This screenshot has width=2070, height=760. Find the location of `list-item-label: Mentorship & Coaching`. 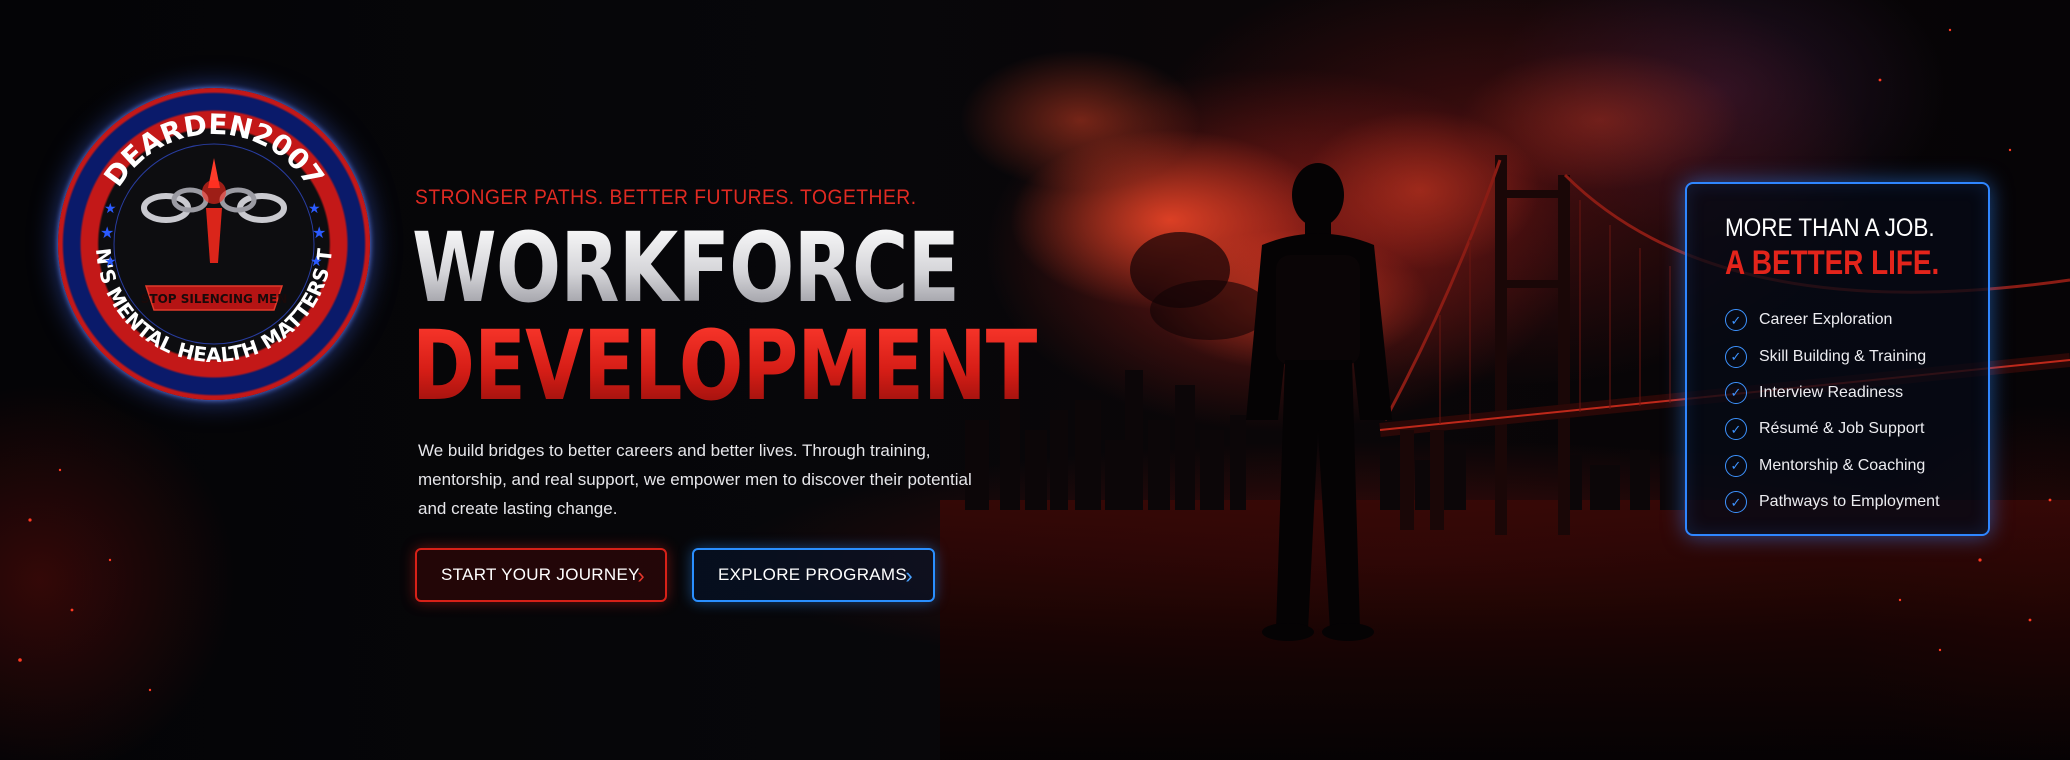

list-item-label: Mentorship & Coaching is located at coordinates (1842, 465).